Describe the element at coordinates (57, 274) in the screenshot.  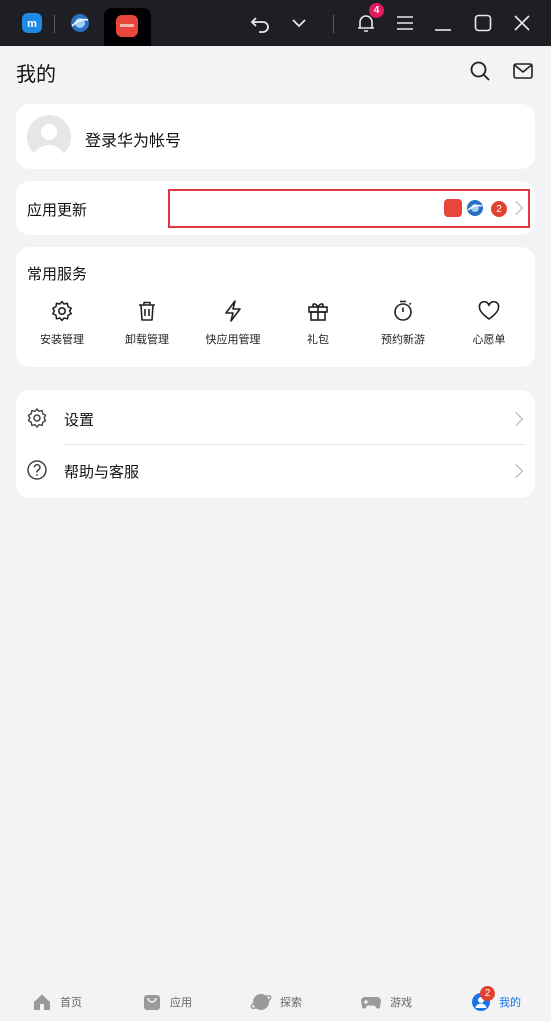
I see `services-title: 常用服务` at that location.